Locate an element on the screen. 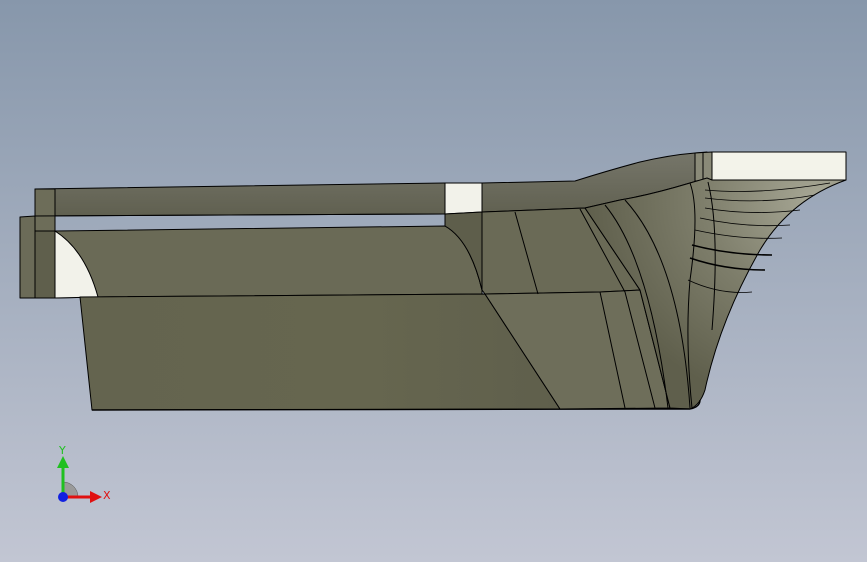  x-axis-label: X is located at coordinates (107, 495).